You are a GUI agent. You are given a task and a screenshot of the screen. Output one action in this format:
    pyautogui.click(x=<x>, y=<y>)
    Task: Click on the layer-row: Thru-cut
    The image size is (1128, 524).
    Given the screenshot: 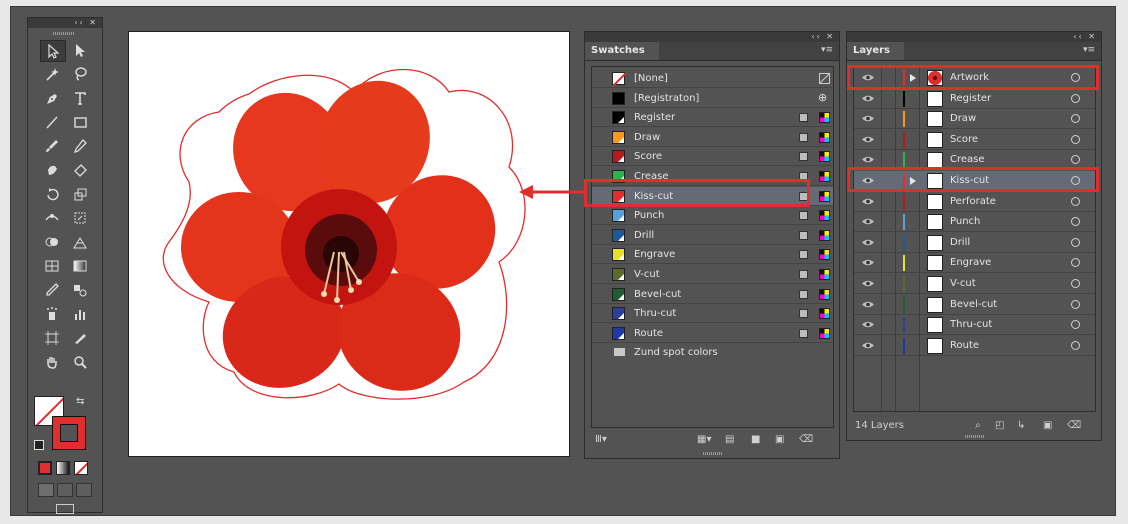 What is the action you would take?
    pyautogui.click(x=974, y=325)
    